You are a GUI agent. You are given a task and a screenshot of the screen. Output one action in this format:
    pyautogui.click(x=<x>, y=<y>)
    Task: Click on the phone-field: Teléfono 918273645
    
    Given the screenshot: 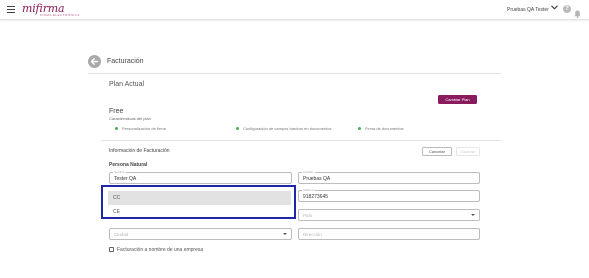 What is the action you would take?
    pyautogui.click(x=389, y=195)
    